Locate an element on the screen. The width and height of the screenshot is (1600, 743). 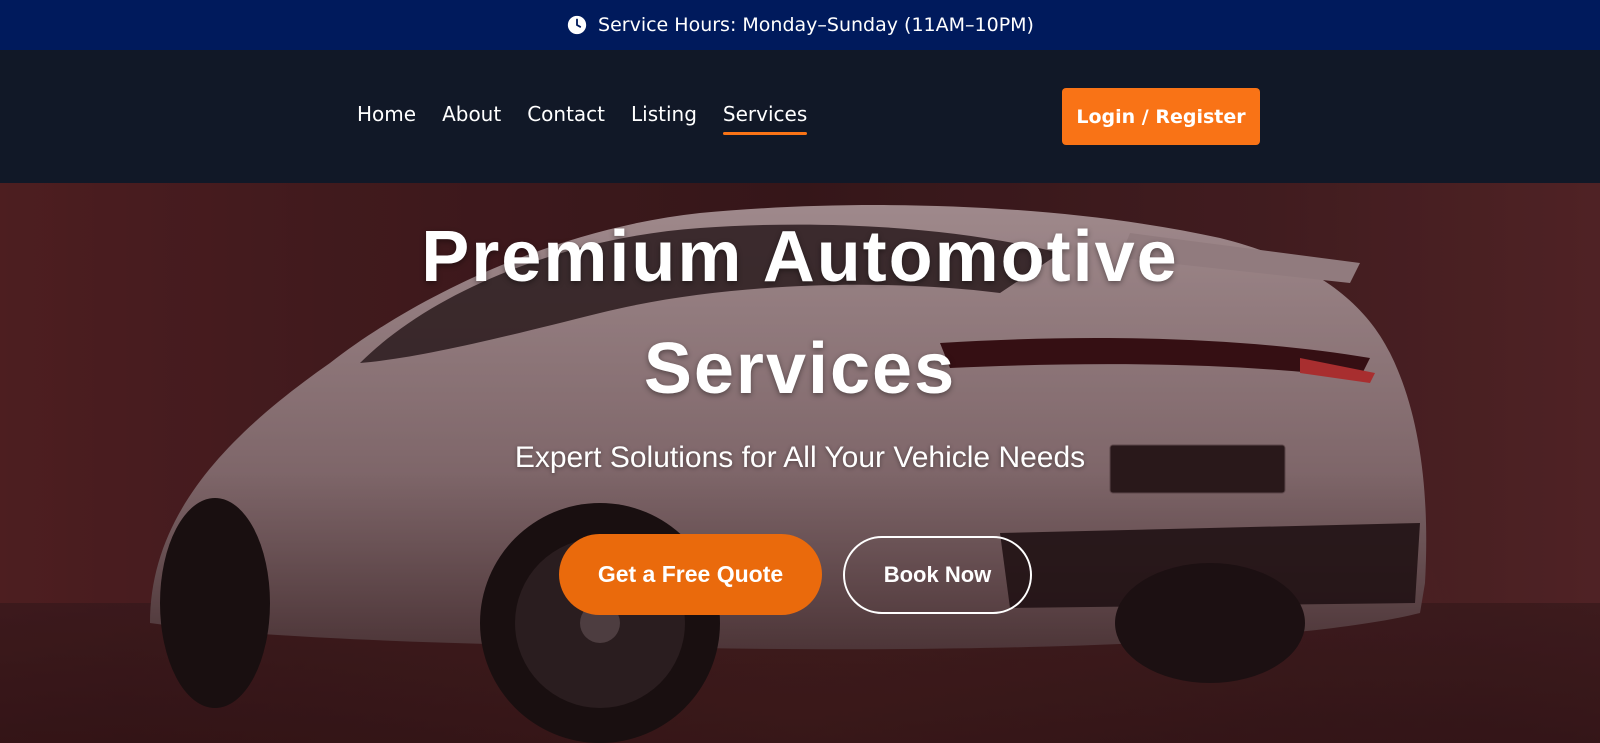
login-register-button: Login / Register is located at coordinates (1161, 116).